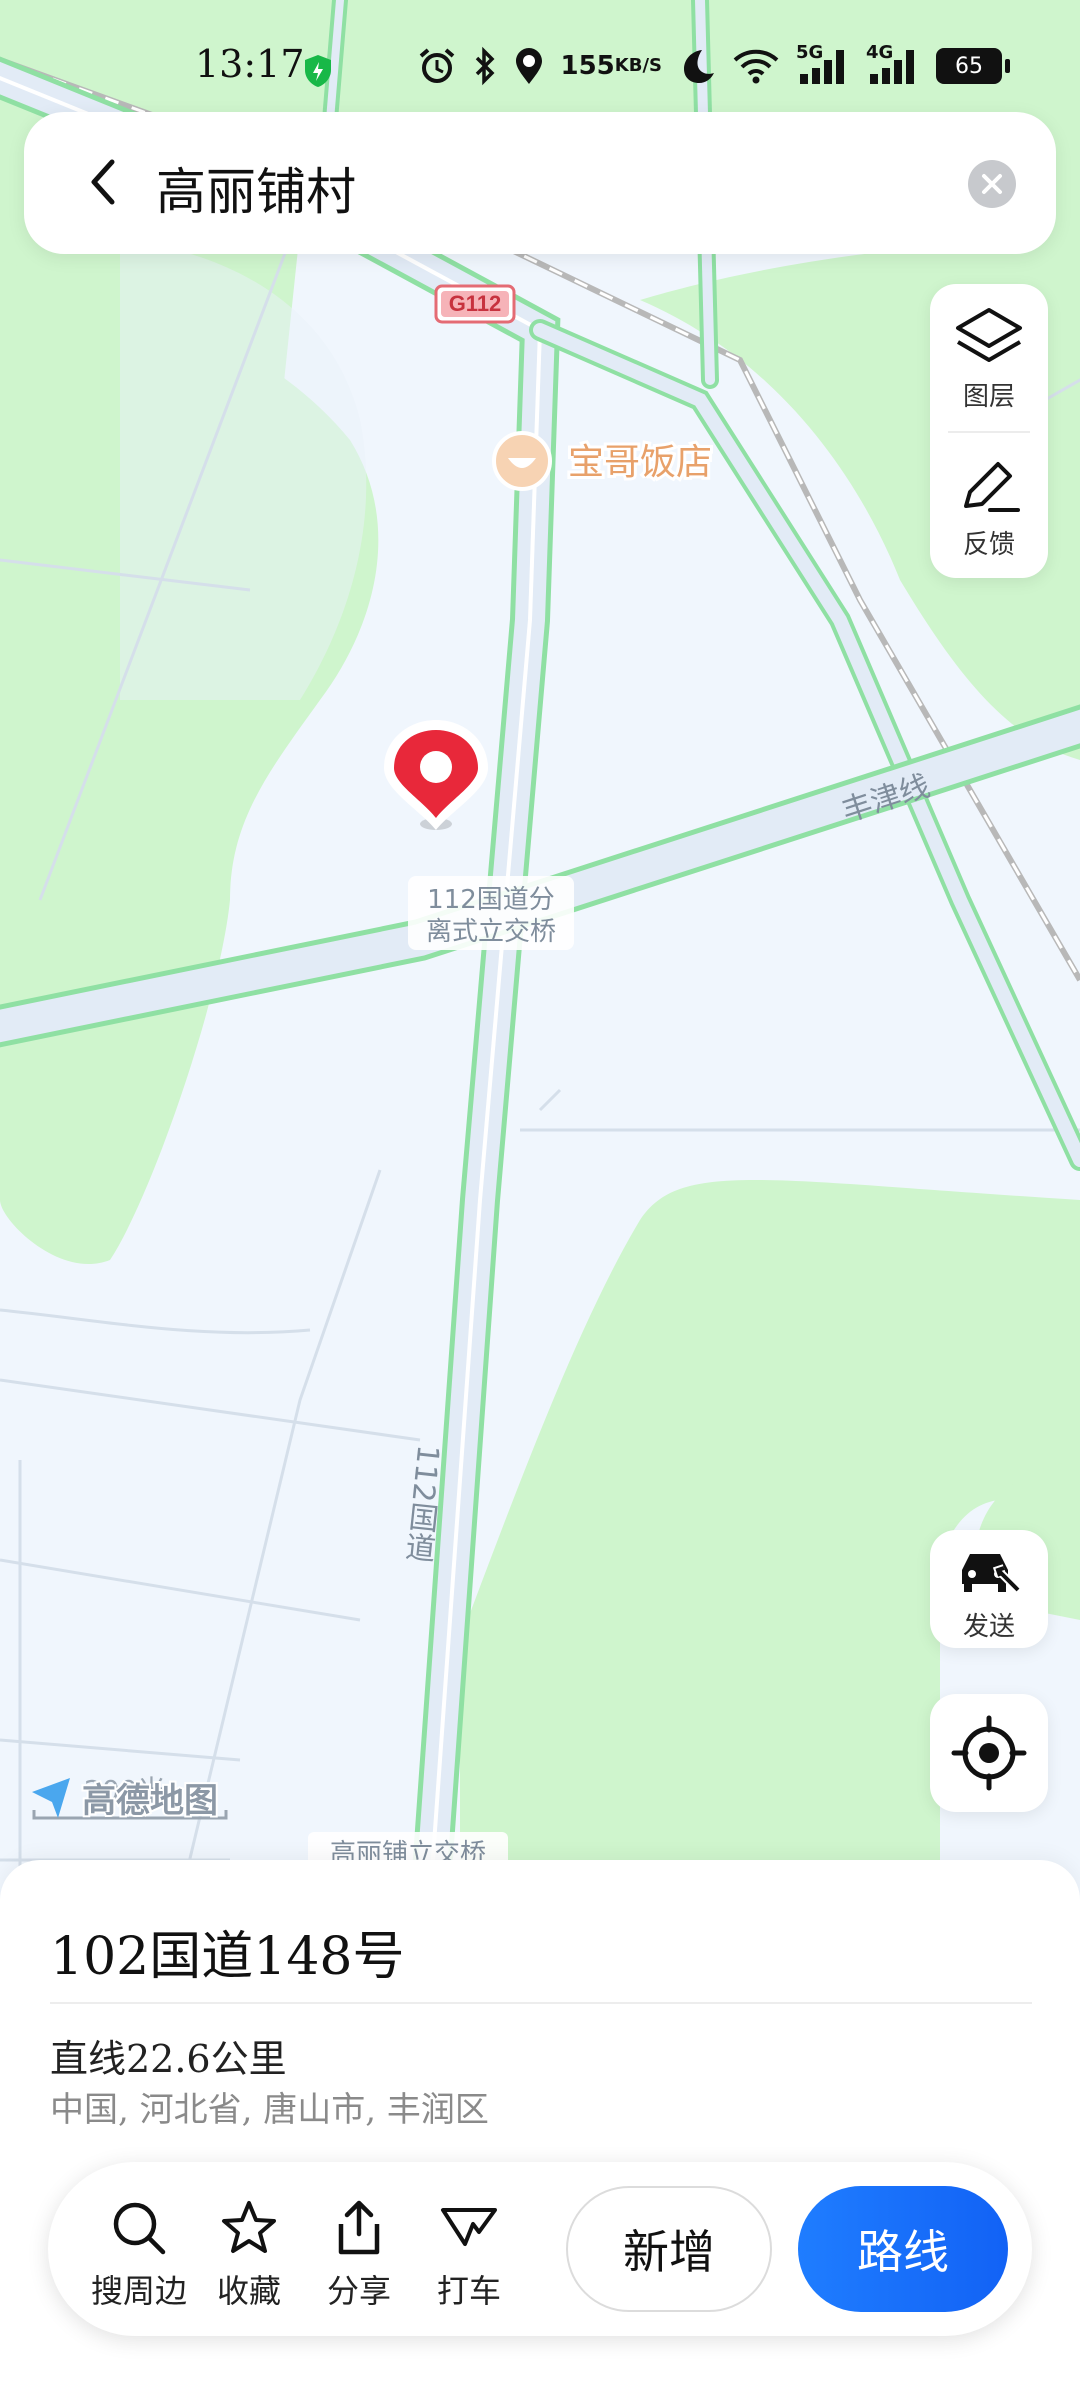  Describe the element at coordinates (991, 1573) in the screenshot. I see `car-send-icon` at that location.